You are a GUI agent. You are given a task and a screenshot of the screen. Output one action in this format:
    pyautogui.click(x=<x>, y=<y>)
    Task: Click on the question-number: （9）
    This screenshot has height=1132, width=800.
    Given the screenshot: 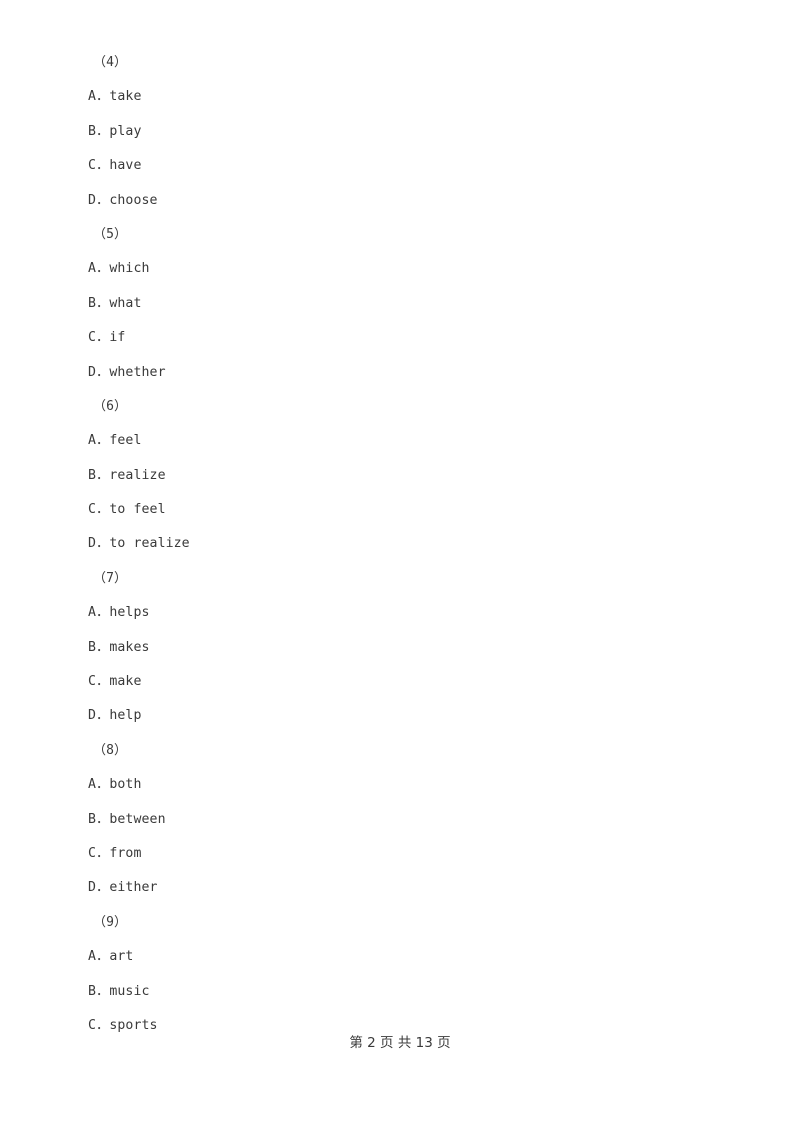 What is the action you would take?
    pyautogui.click(x=110, y=922)
    